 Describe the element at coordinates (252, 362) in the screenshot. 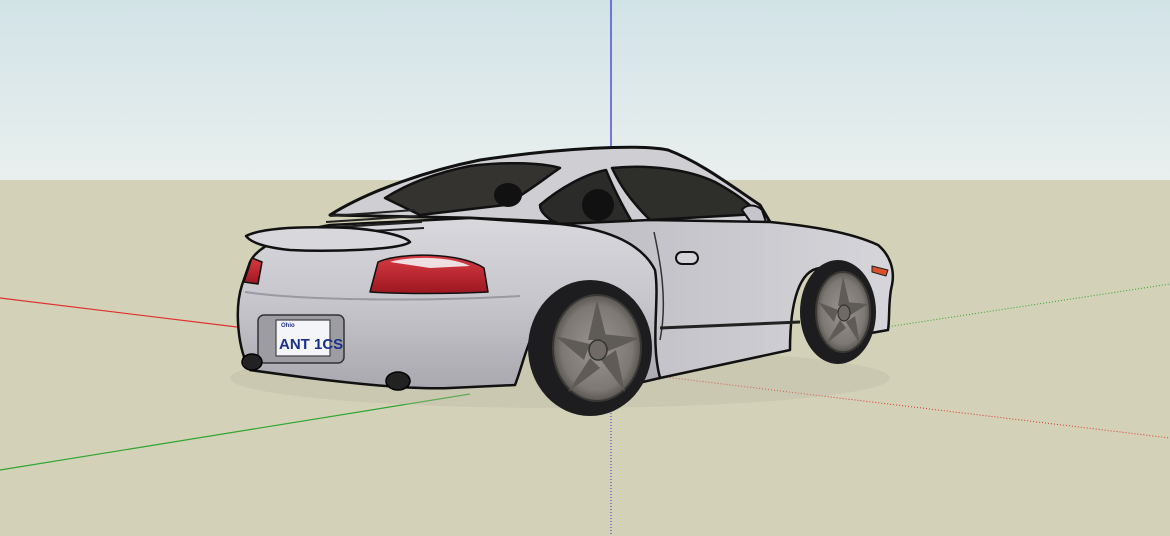

I see `left-exhaust-pipe` at that location.